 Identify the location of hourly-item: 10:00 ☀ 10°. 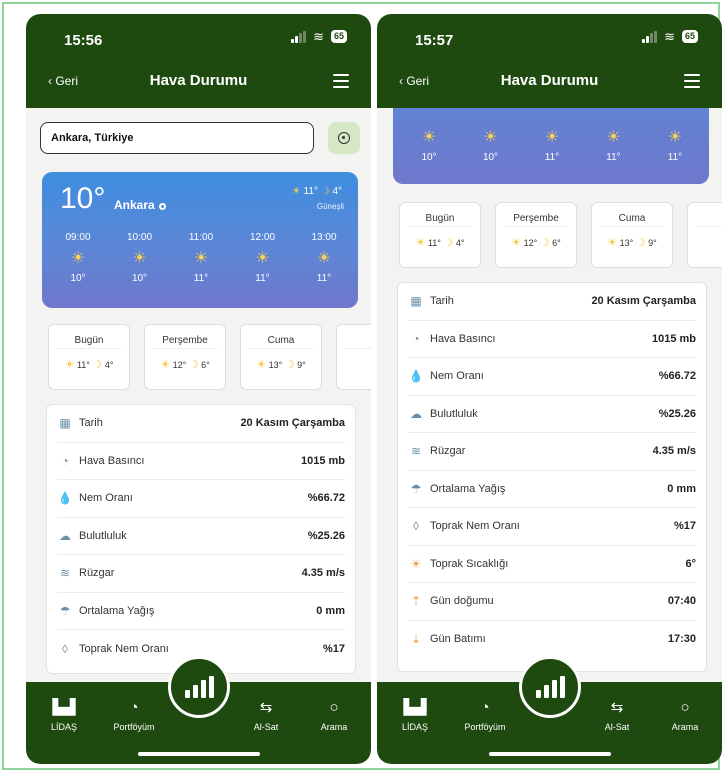
(140, 258).